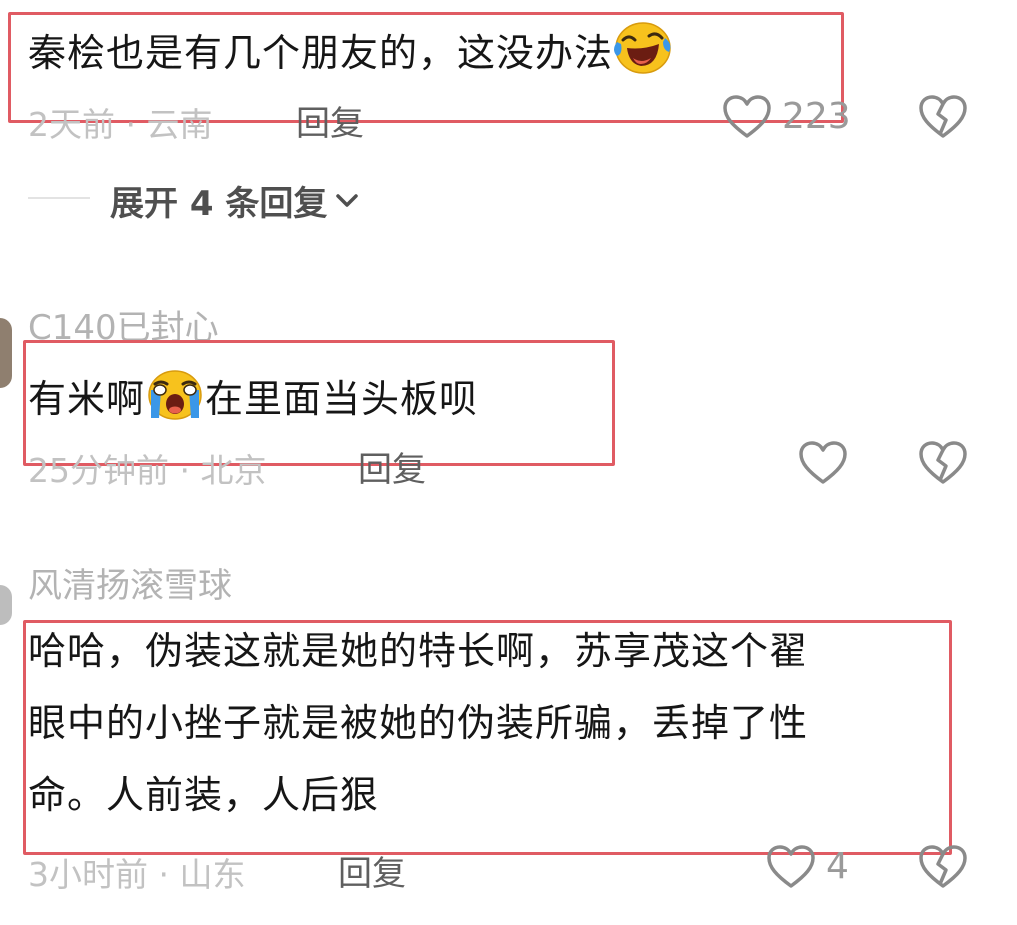  I want to click on comment-1-text: 秦桧也是有几个朋友的，这没办法, so click(321, 53).